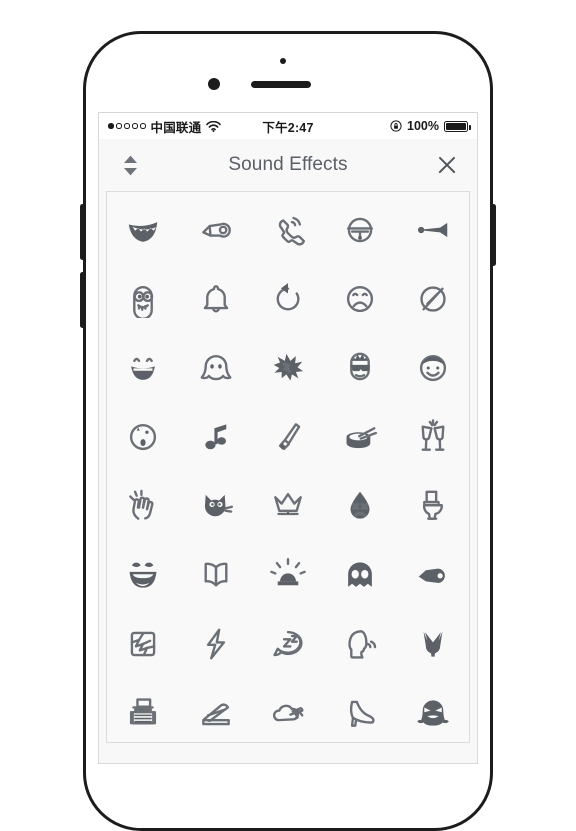 The image size is (576, 831). What do you see at coordinates (433, 229) in the screenshot?
I see `air-horn-icon` at bounding box center [433, 229].